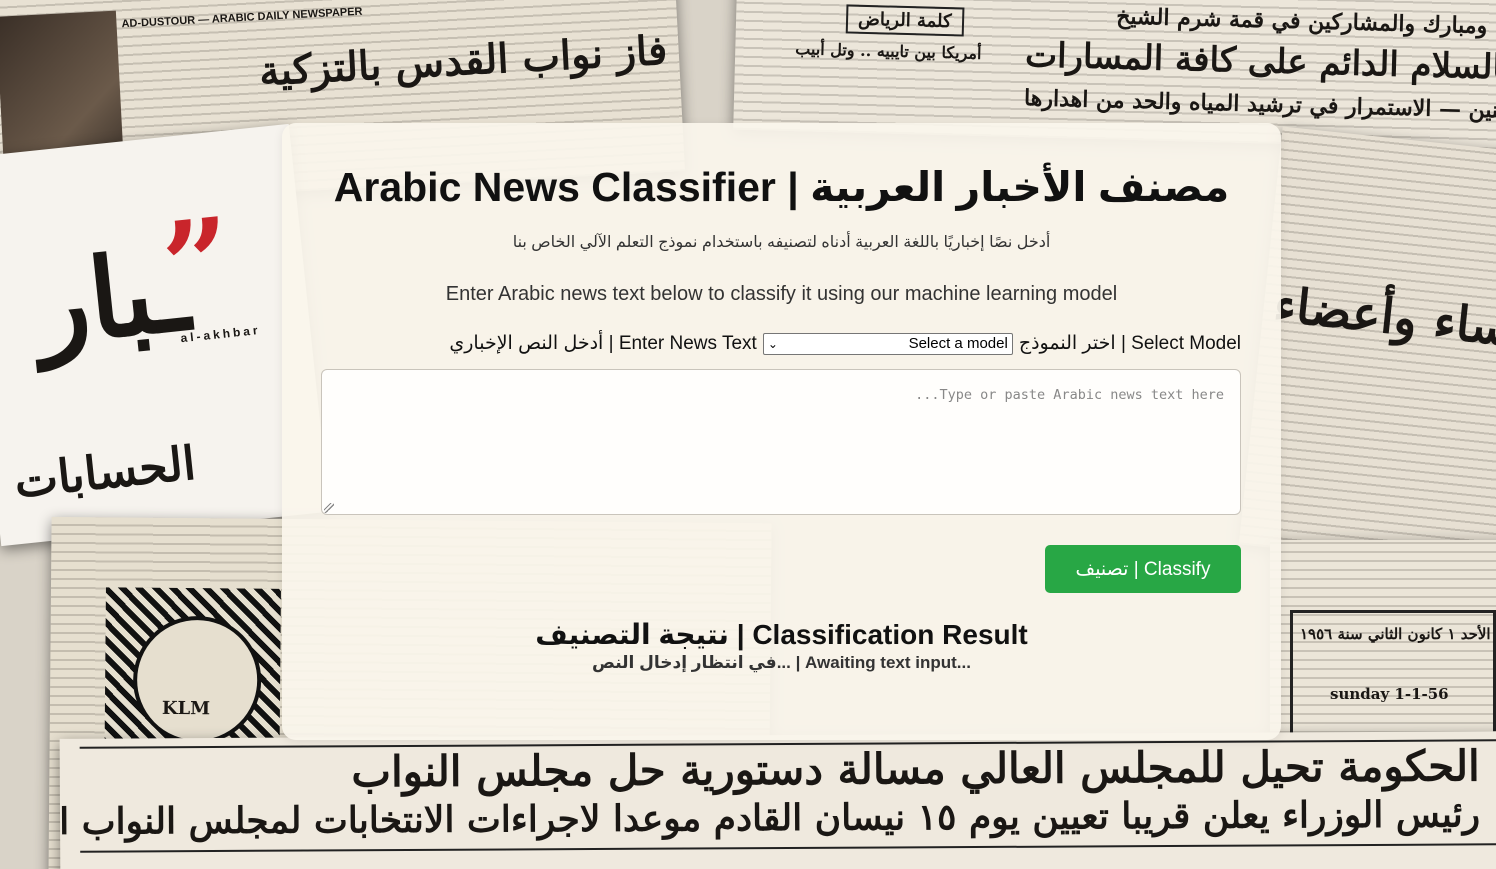 The height and width of the screenshot is (869, 1496). I want to click on riyadh-column-title: كلمة الرياض, so click(904, 20).